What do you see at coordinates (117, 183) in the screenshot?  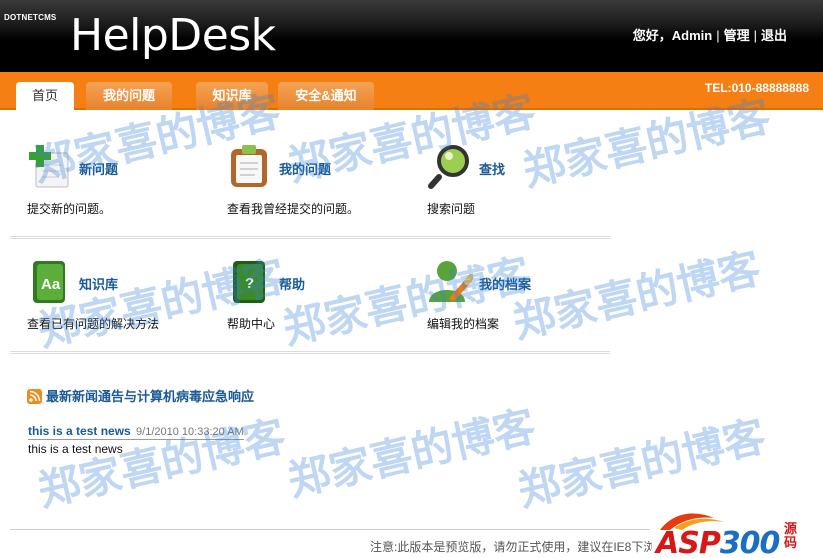 I see `new-question-item: 新问题 提交新的问题。` at bounding box center [117, 183].